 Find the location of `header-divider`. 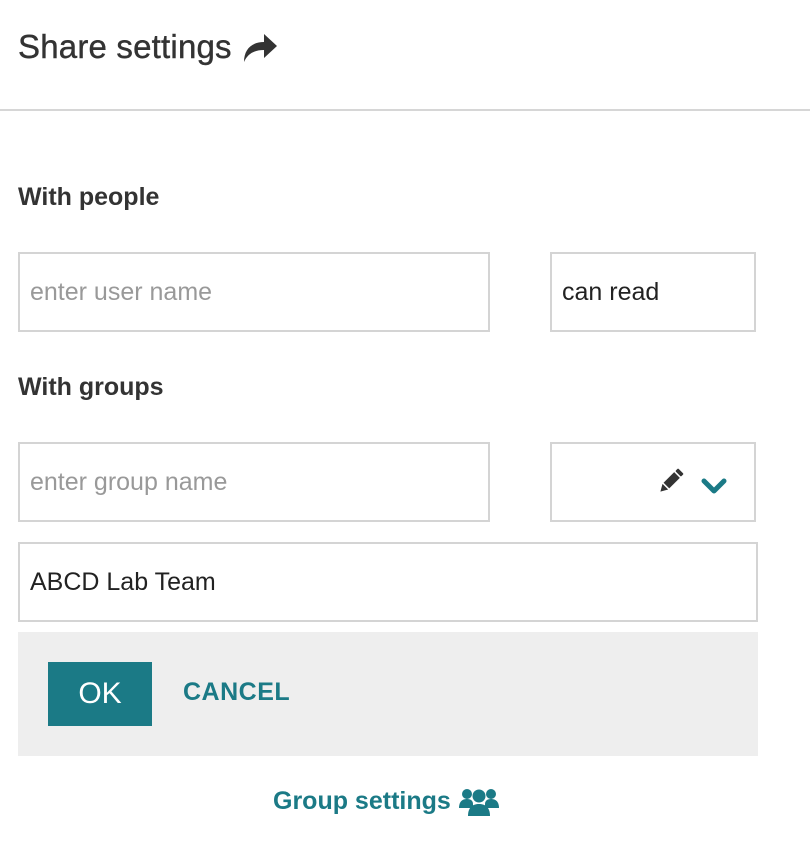

header-divider is located at coordinates (405, 110).